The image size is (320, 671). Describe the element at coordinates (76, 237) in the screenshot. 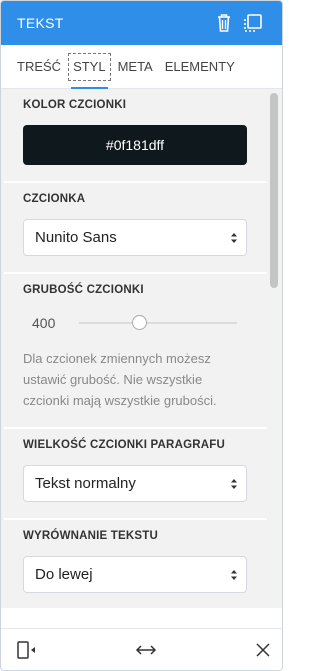

I see `font-select-value: Nunito Sans` at that location.